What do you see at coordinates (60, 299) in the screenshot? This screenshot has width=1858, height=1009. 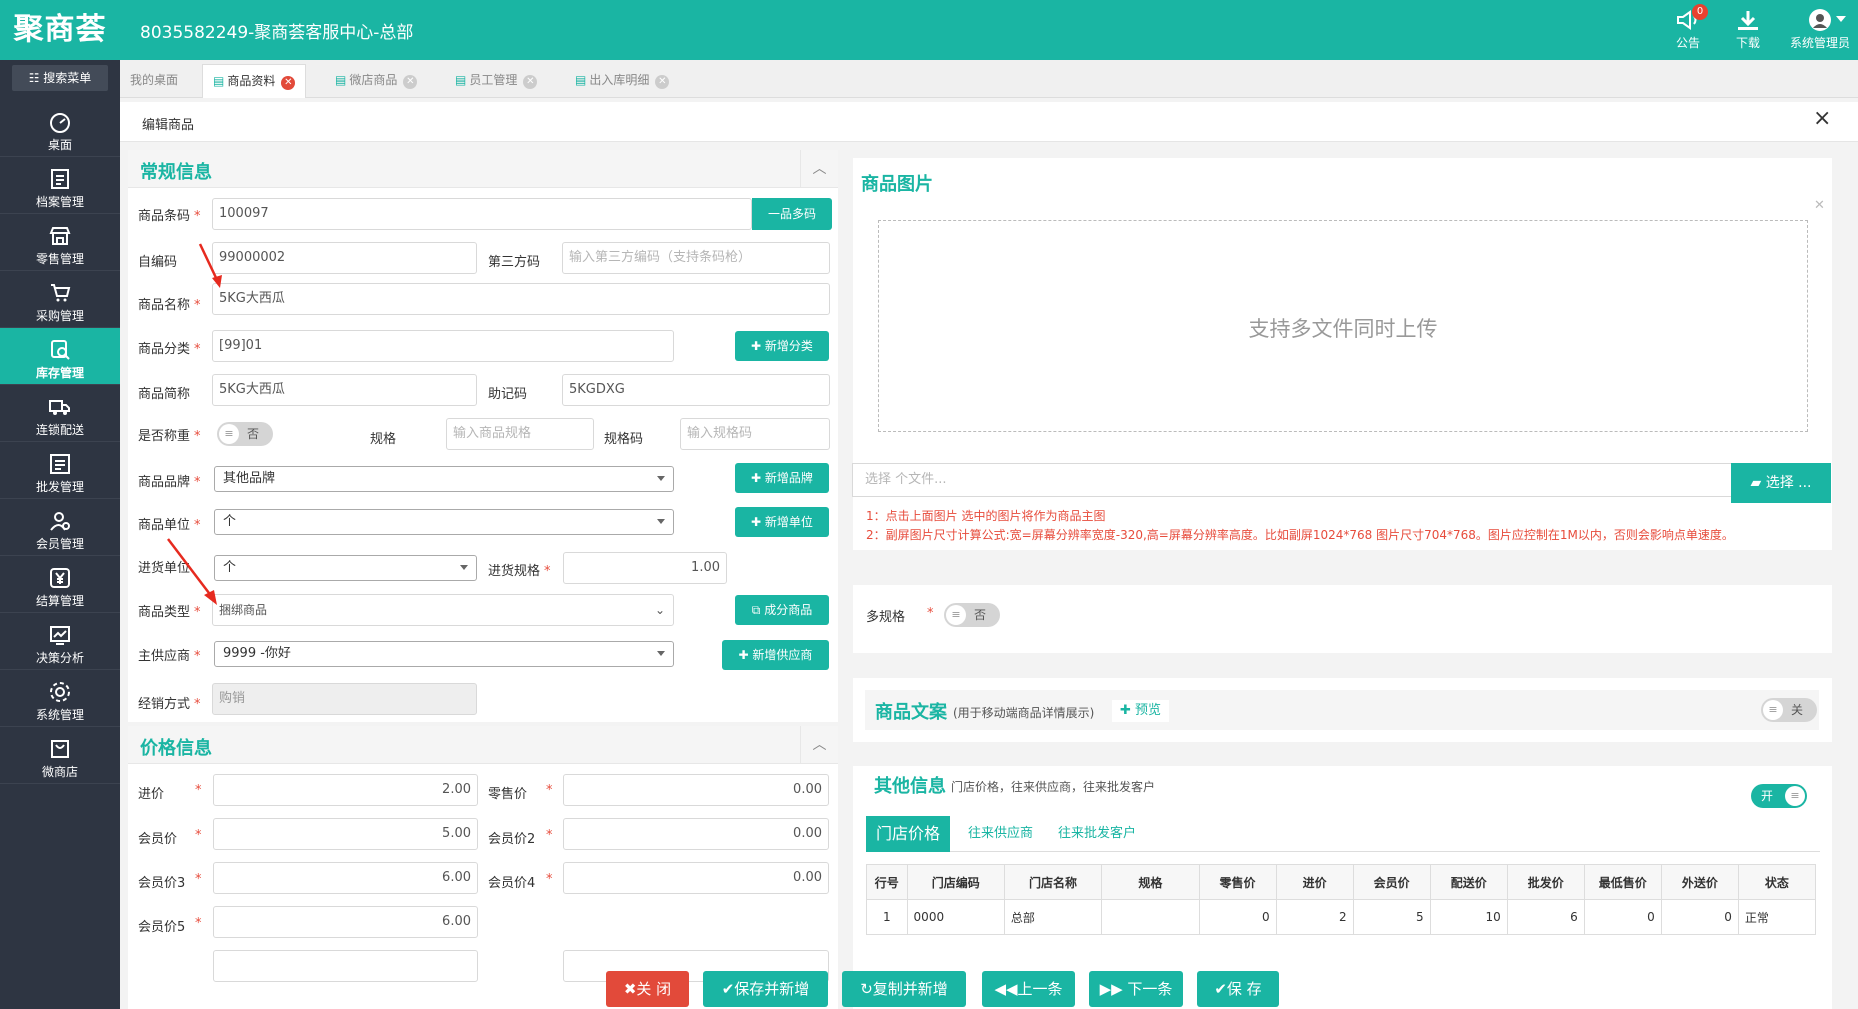 I see `sidebar-item: 采购管理` at bounding box center [60, 299].